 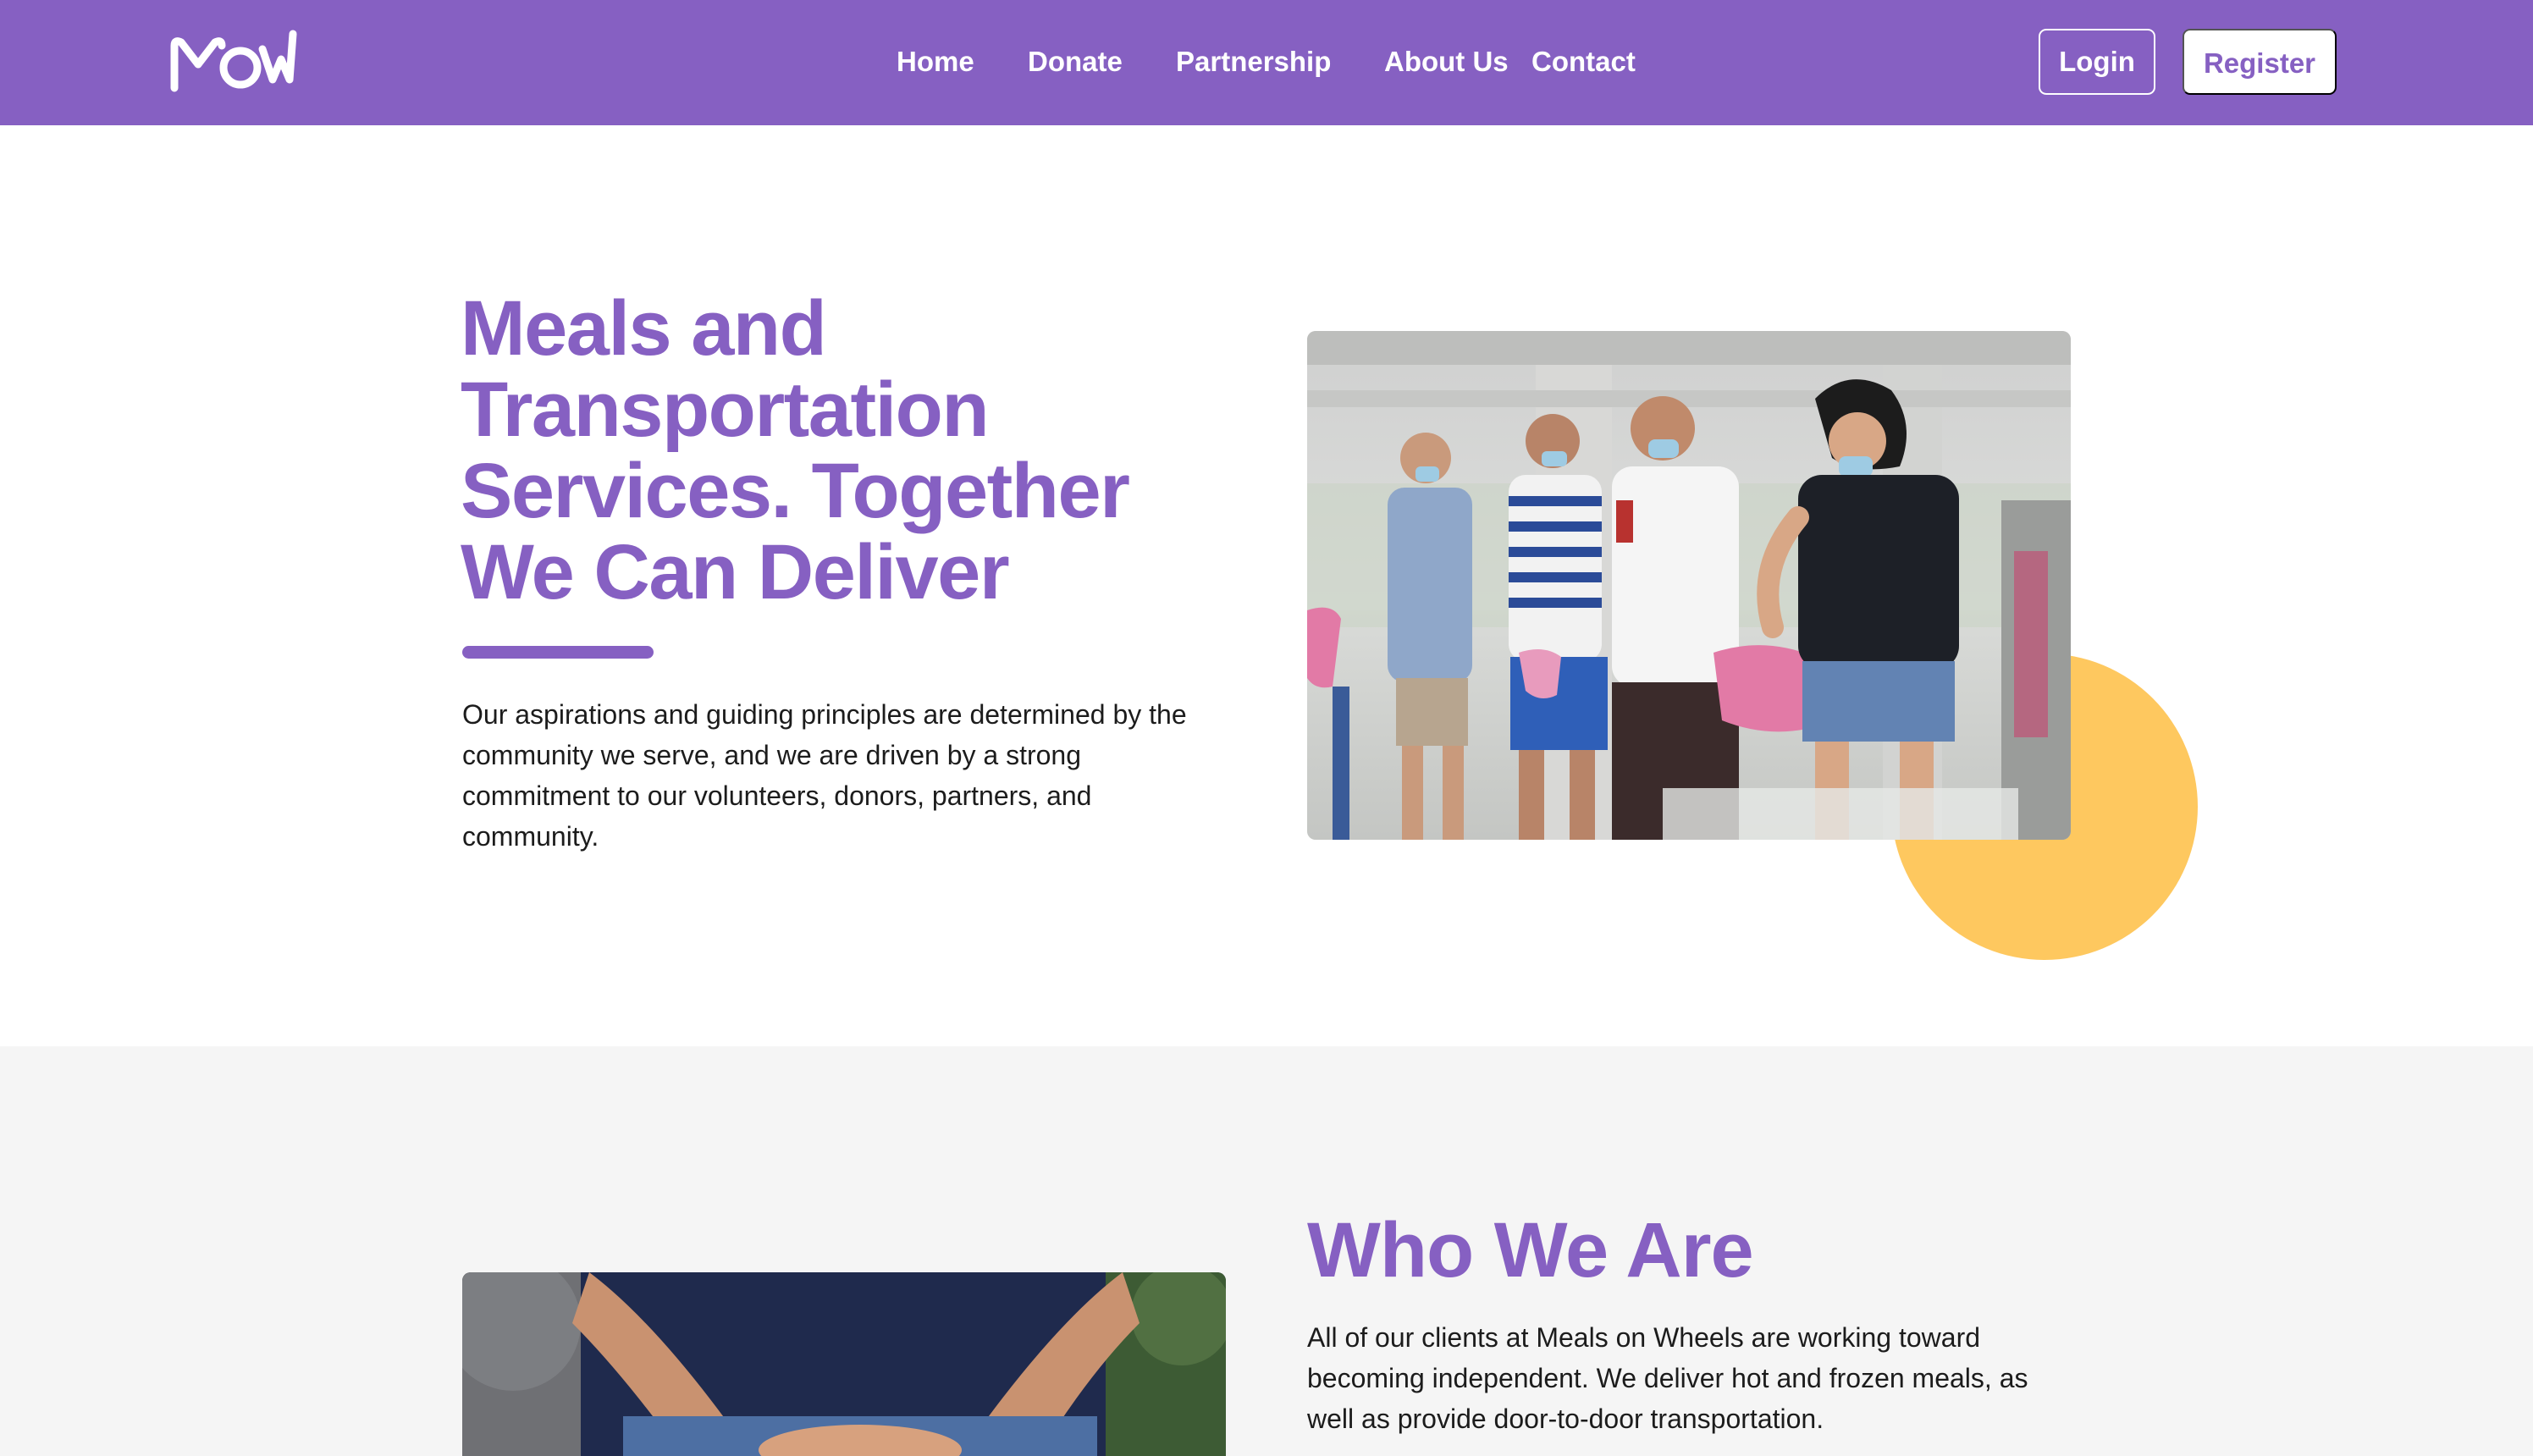 I want to click on nav-link-partnership: Partnership, so click(x=1253, y=62).